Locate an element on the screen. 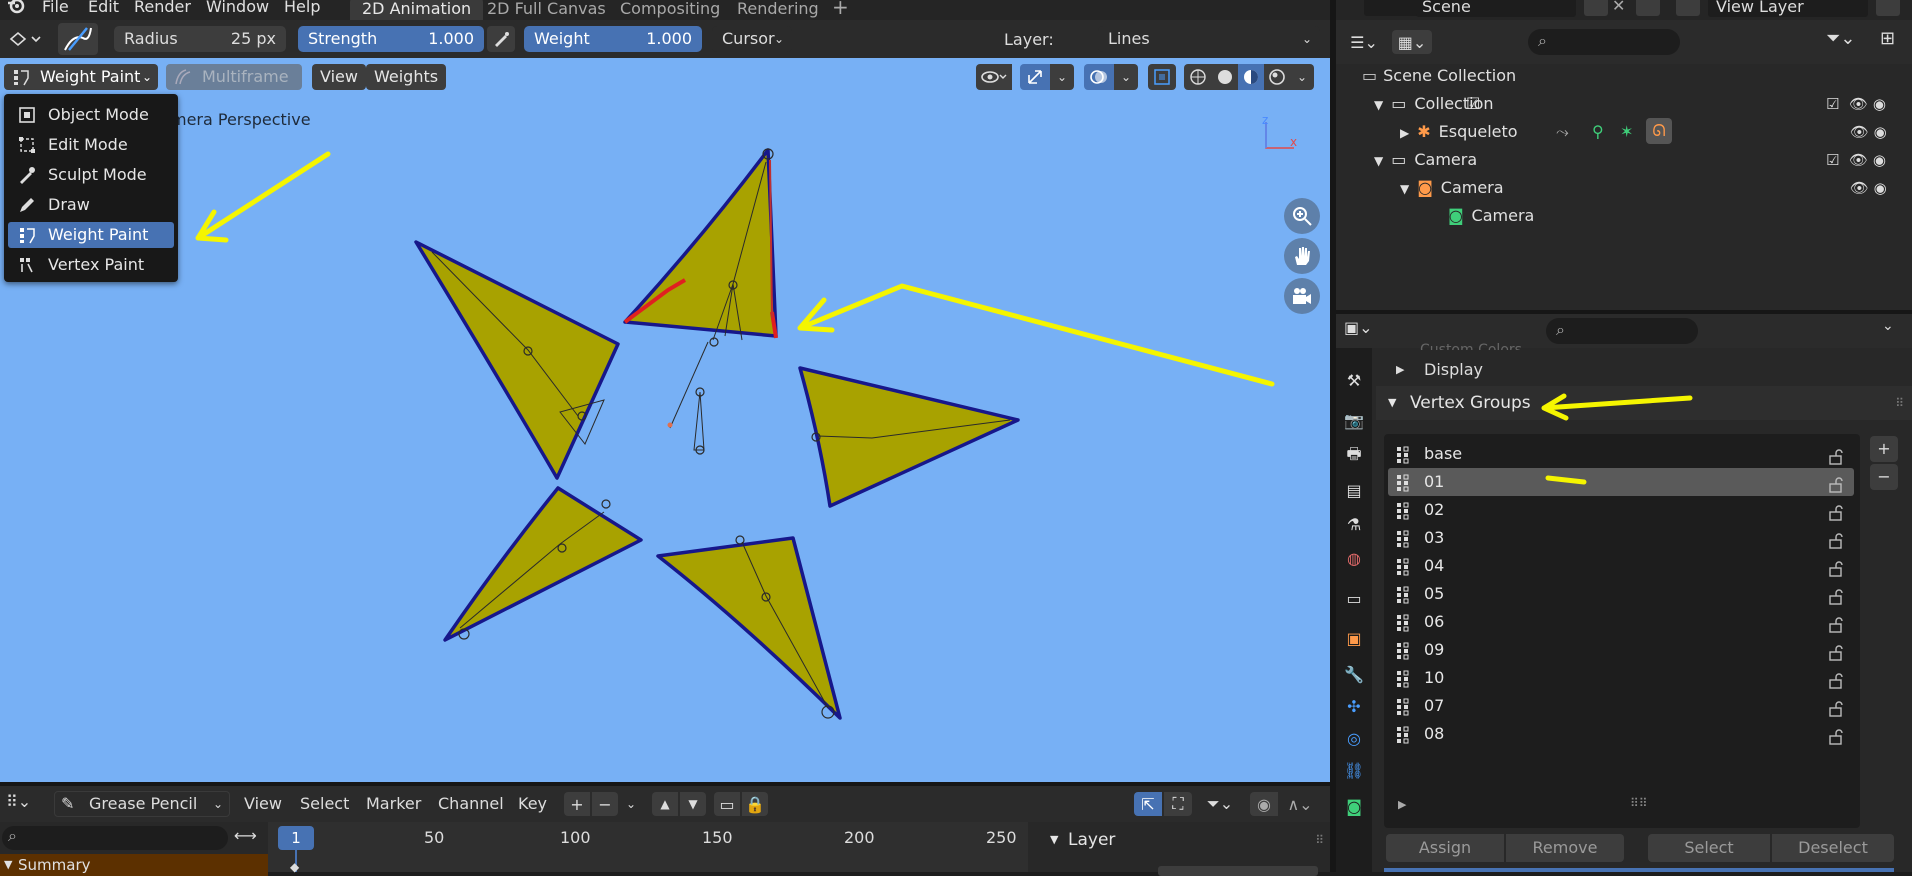  menu-item-draw: Draw is located at coordinates (91, 205).